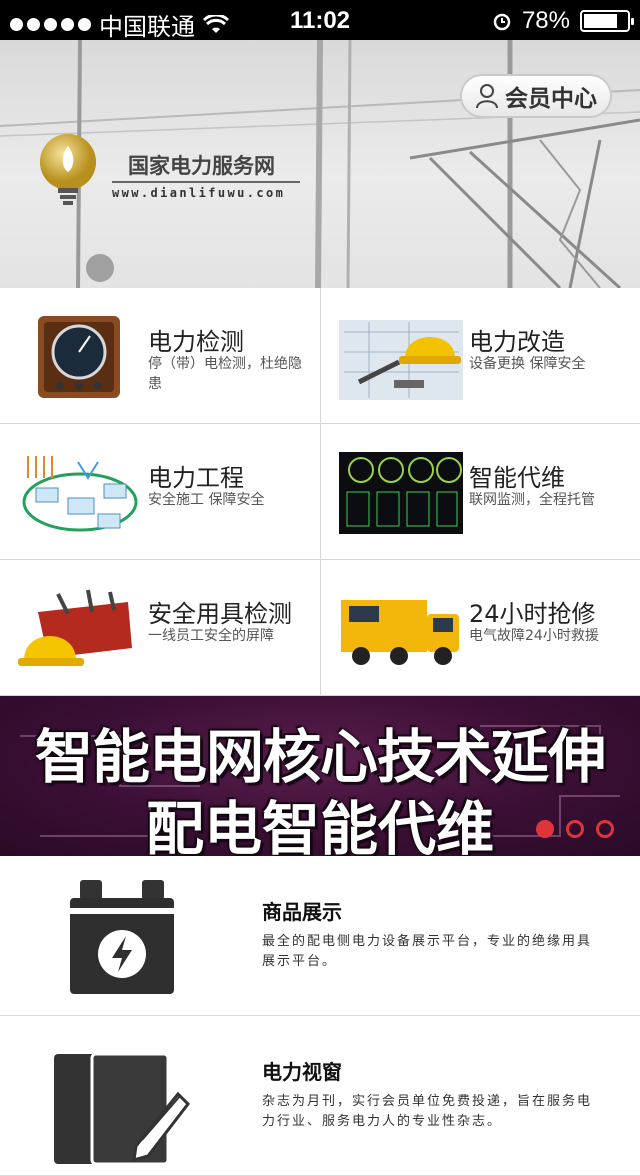 The image size is (640, 1176). What do you see at coordinates (527, 364) in the screenshot?
I see `service-desc: 设备更换 保障安全` at bounding box center [527, 364].